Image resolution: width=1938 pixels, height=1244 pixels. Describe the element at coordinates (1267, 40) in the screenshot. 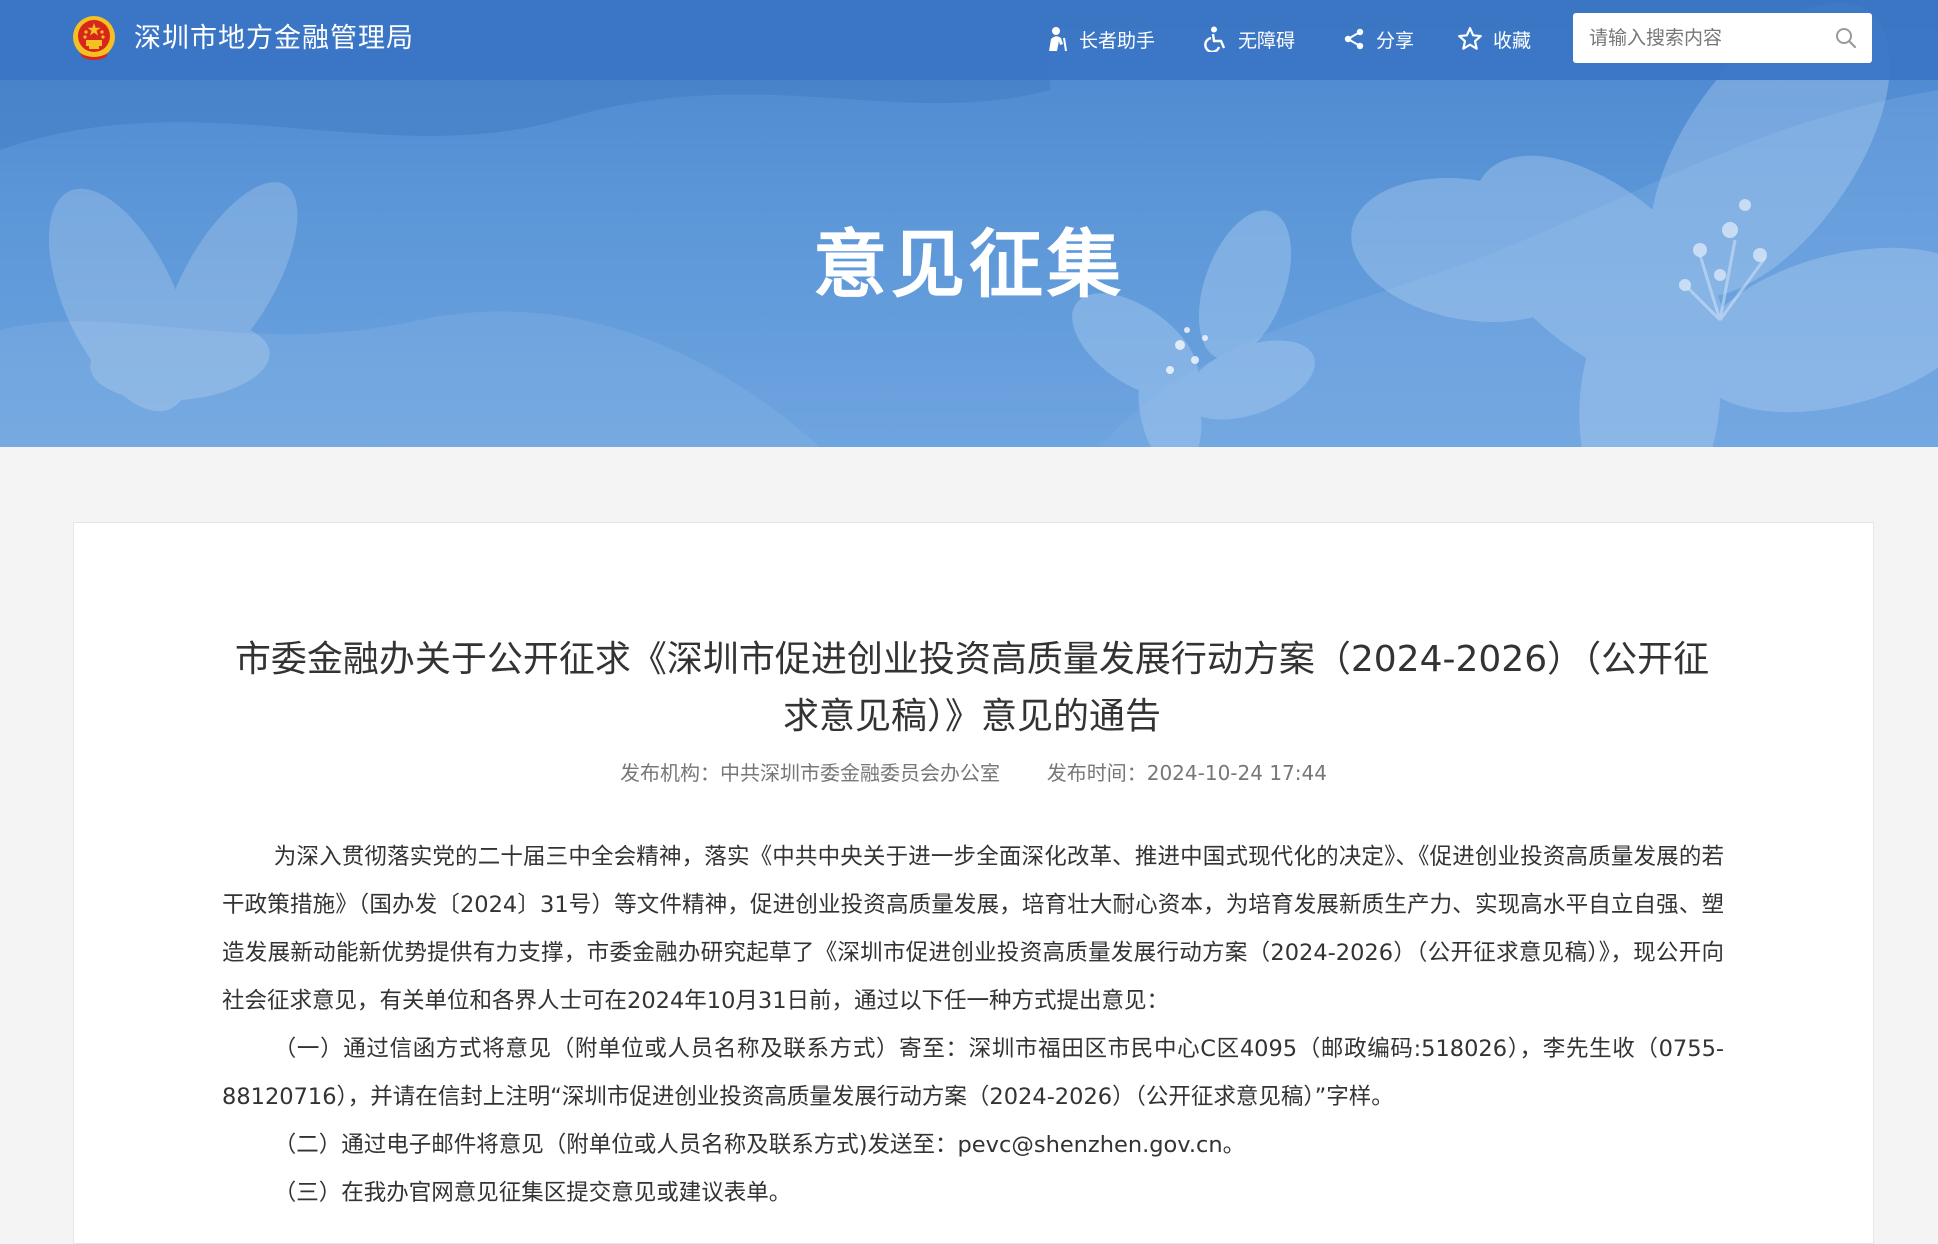

I see `accessibility-label: 无障碍` at that location.